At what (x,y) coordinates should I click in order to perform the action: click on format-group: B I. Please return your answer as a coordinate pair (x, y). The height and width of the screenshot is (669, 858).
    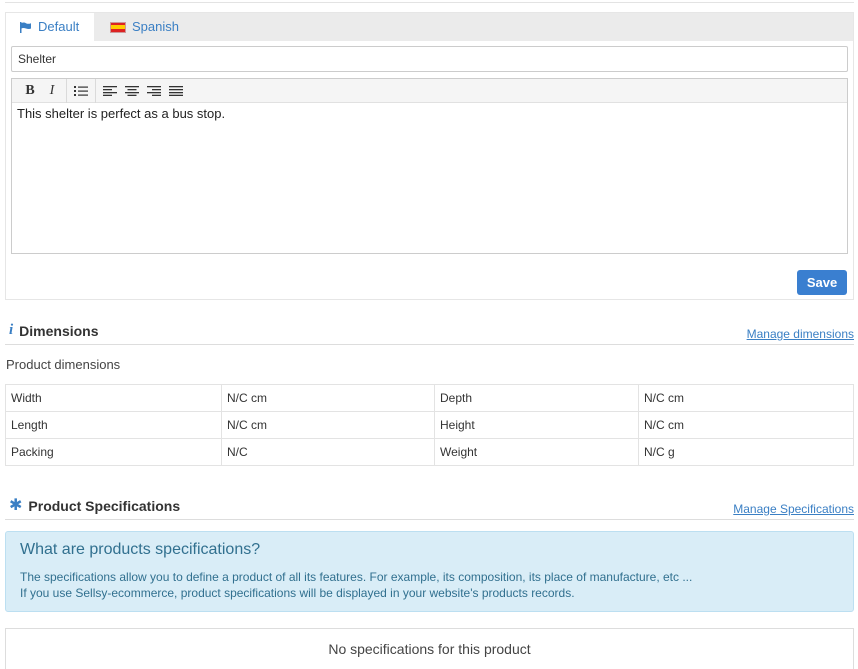
    Looking at the image, I should click on (41, 90).